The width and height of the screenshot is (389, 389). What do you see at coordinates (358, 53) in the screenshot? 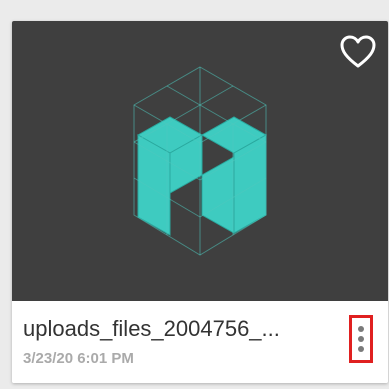
I see `heart-outline-icon` at bounding box center [358, 53].